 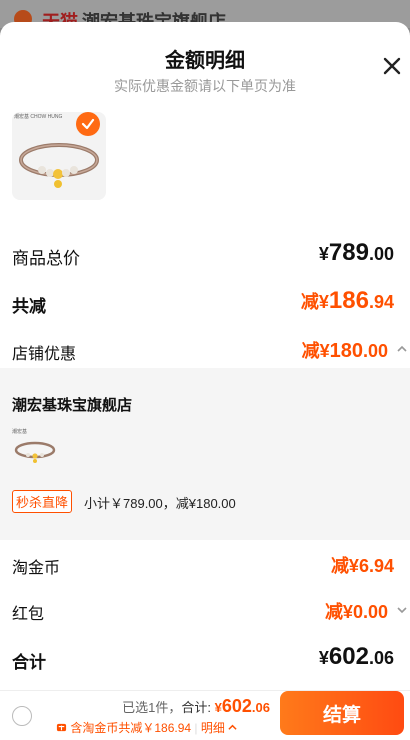 I want to click on product-brand-mark: 潮宏基 CHOW HUNG, so click(x=38, y=117).